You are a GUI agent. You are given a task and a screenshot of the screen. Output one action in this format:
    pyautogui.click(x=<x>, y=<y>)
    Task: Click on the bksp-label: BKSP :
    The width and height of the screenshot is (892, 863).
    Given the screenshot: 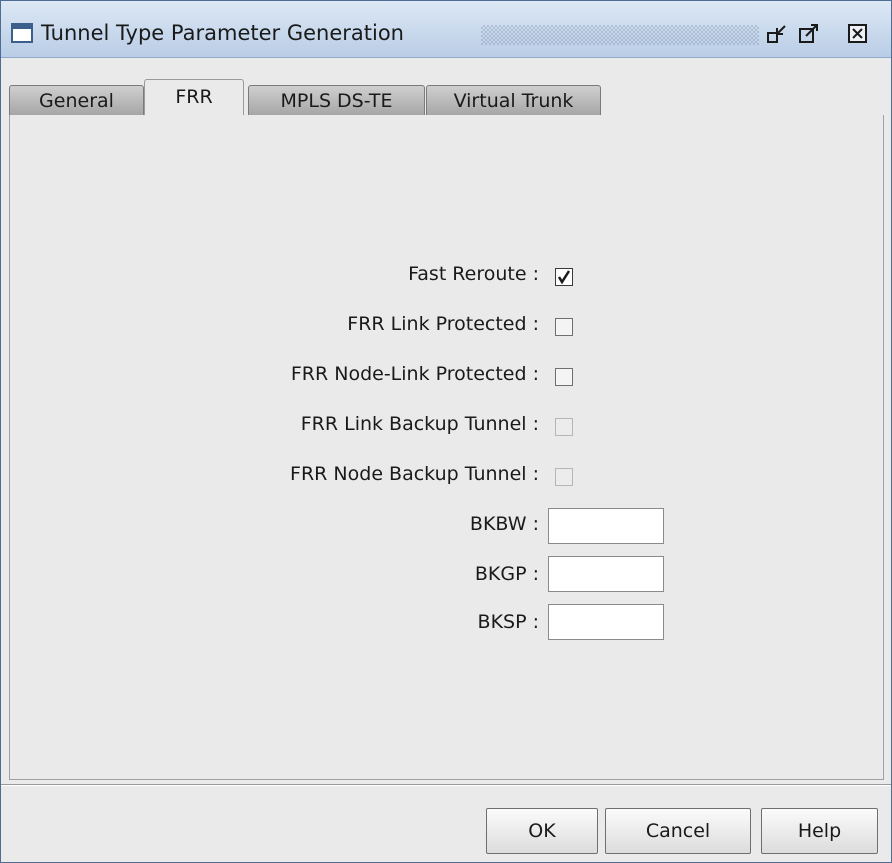 What is the action you would take?
    pyautogui.click(x=508, y=622)
    